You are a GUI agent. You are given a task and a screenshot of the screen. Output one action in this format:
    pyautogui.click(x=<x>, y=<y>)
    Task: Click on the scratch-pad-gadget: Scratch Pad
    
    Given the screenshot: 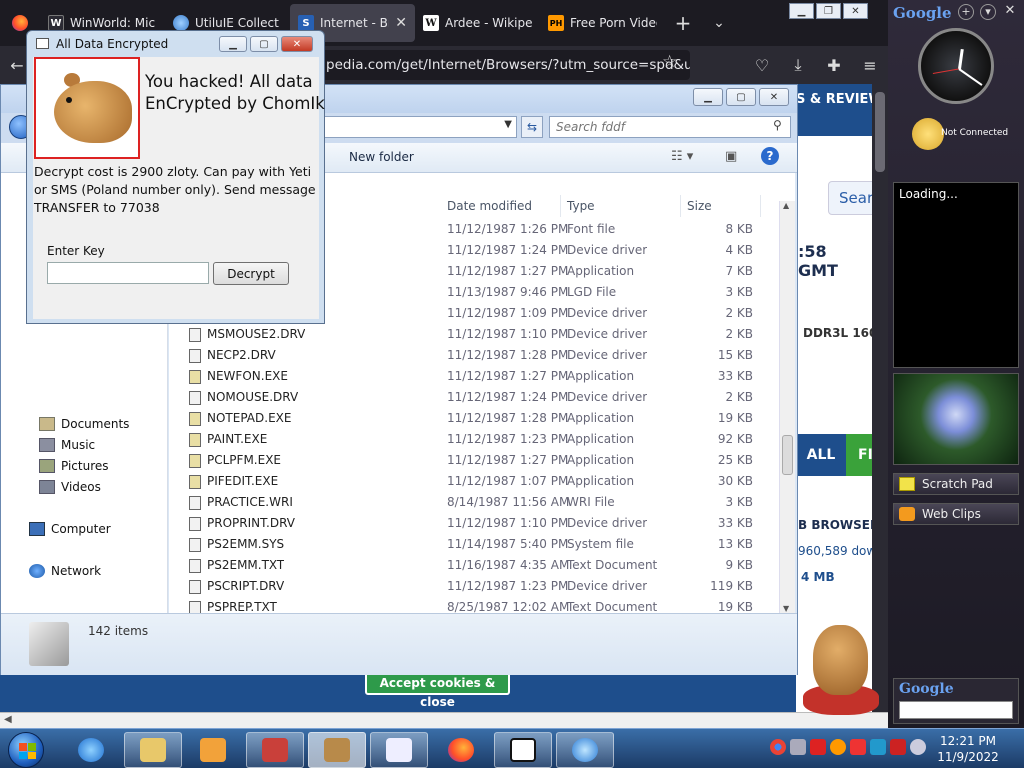 What is the action you would take?
    pyautogui.click(x=956, y=484)
    